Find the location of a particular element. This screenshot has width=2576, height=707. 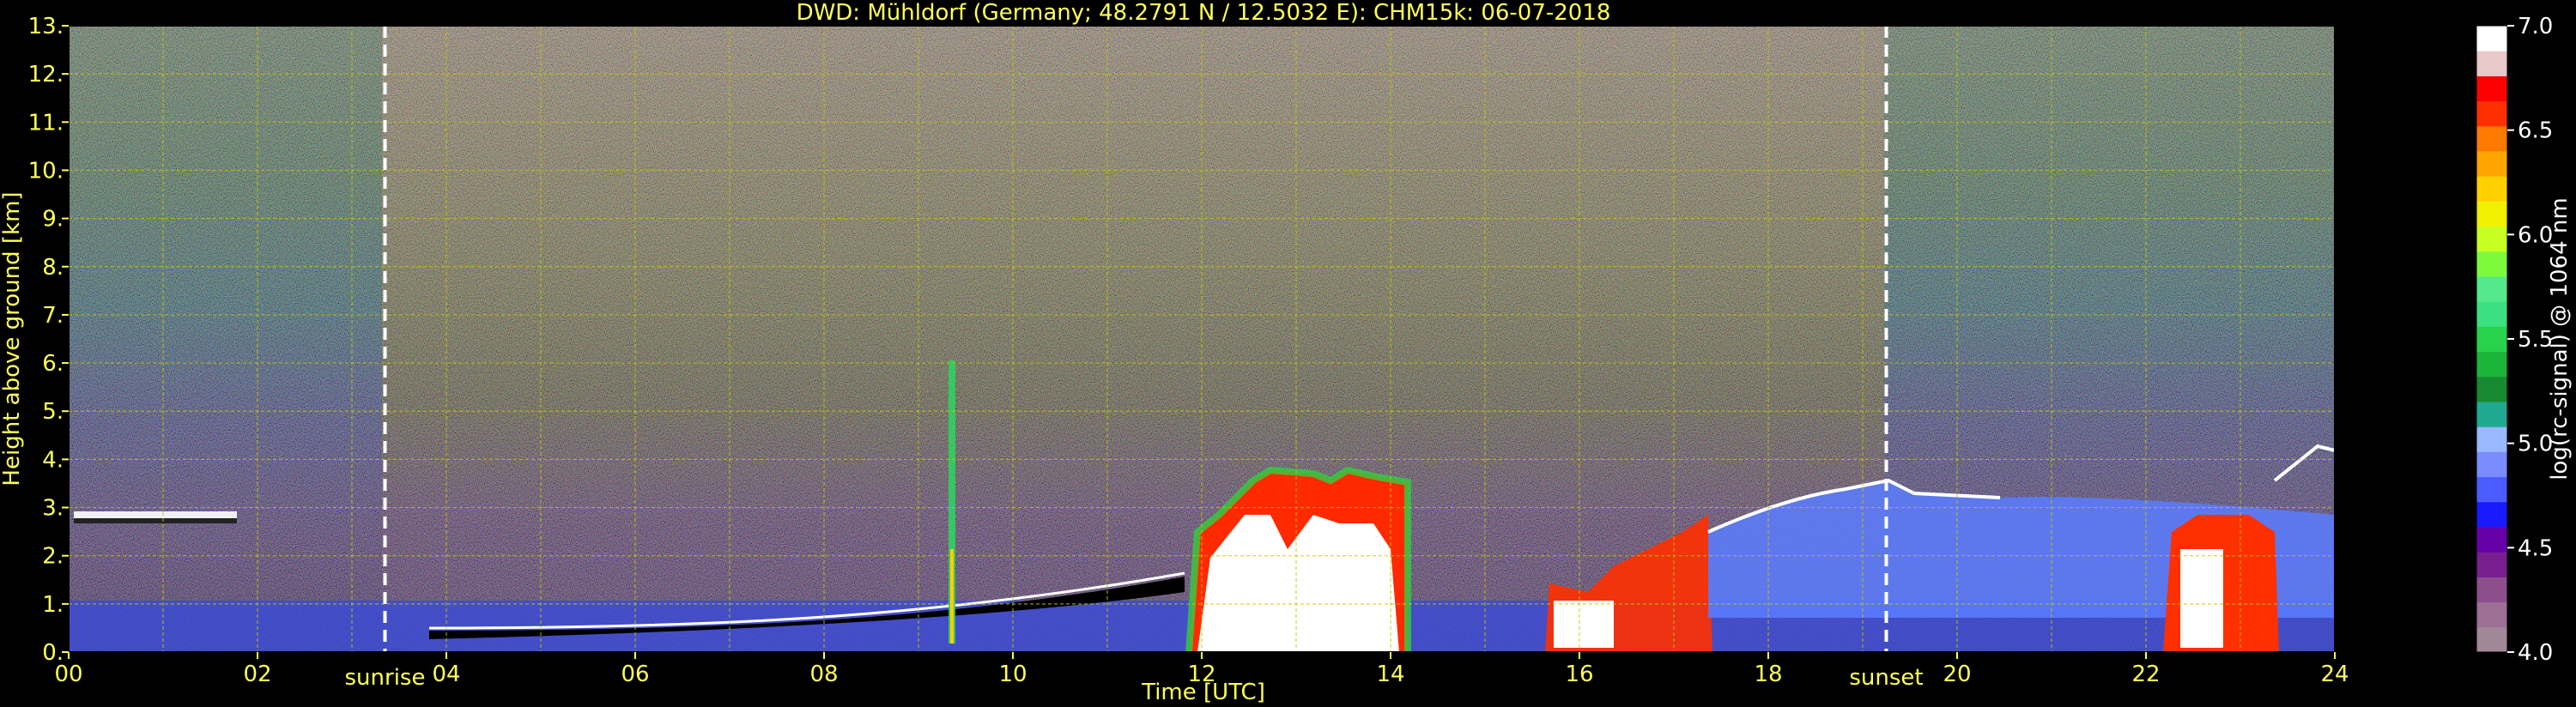

x-tick-label: 16 is located at coordinates (1579, 675).